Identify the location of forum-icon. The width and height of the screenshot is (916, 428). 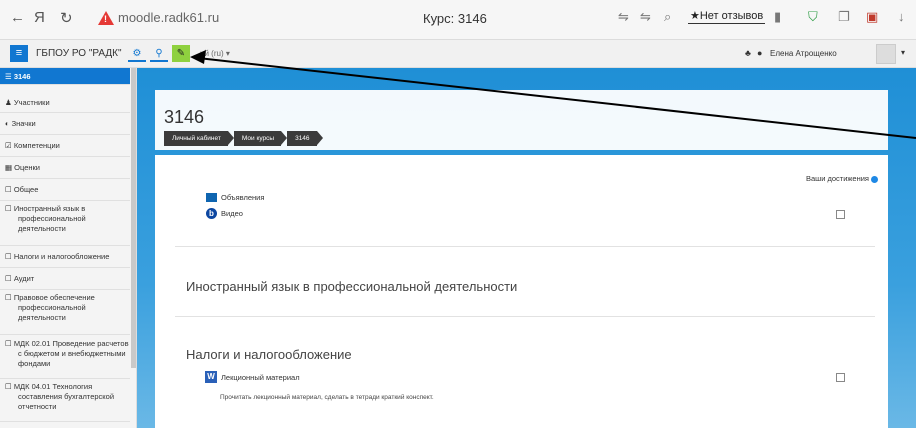
(211, 197).